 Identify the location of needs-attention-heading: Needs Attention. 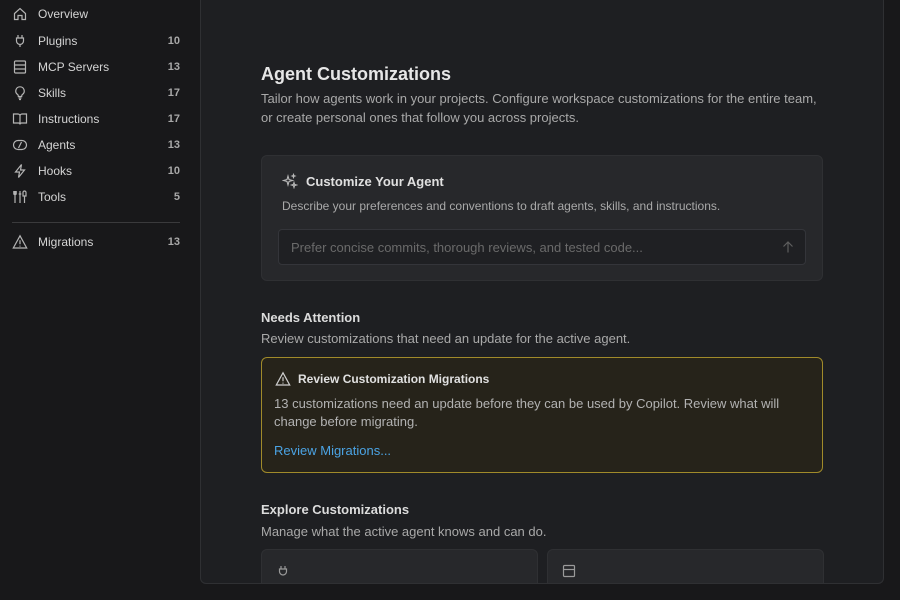
(311, 317).